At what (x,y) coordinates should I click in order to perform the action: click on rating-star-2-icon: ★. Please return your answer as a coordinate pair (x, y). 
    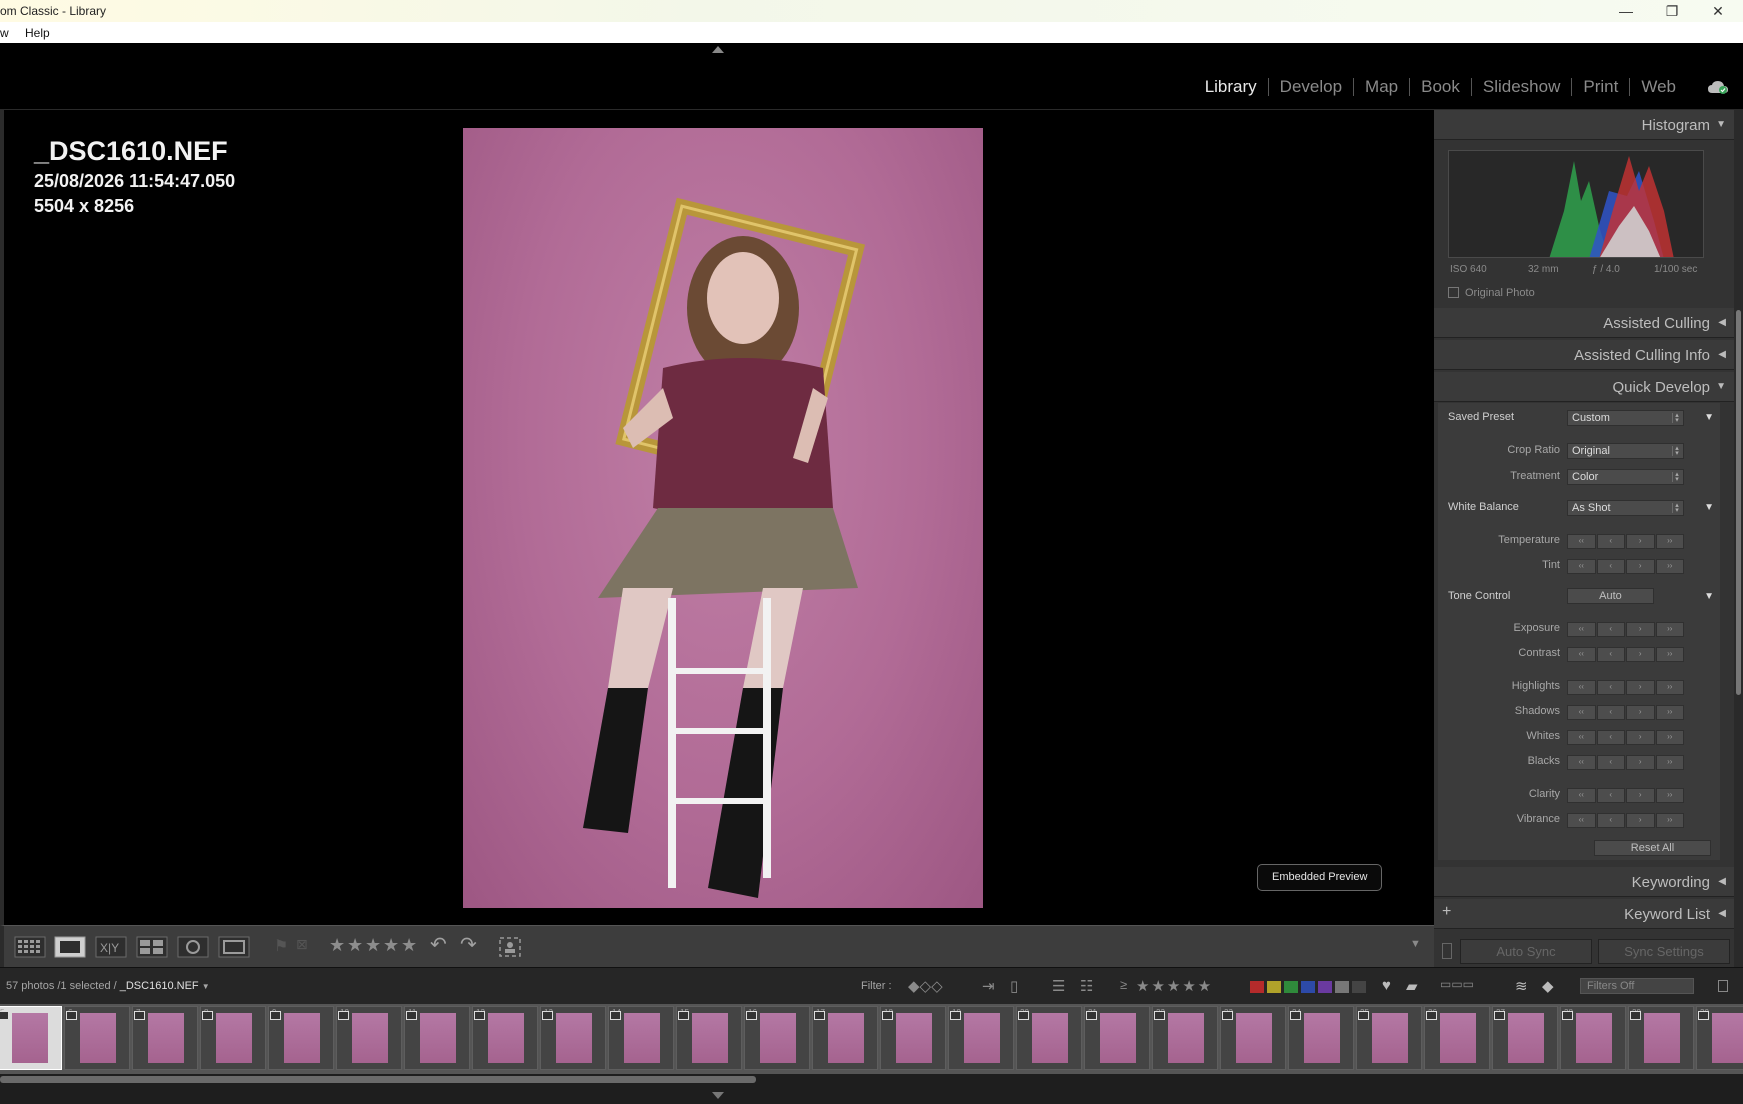
    Looking at the image, I should click on (355, 945).